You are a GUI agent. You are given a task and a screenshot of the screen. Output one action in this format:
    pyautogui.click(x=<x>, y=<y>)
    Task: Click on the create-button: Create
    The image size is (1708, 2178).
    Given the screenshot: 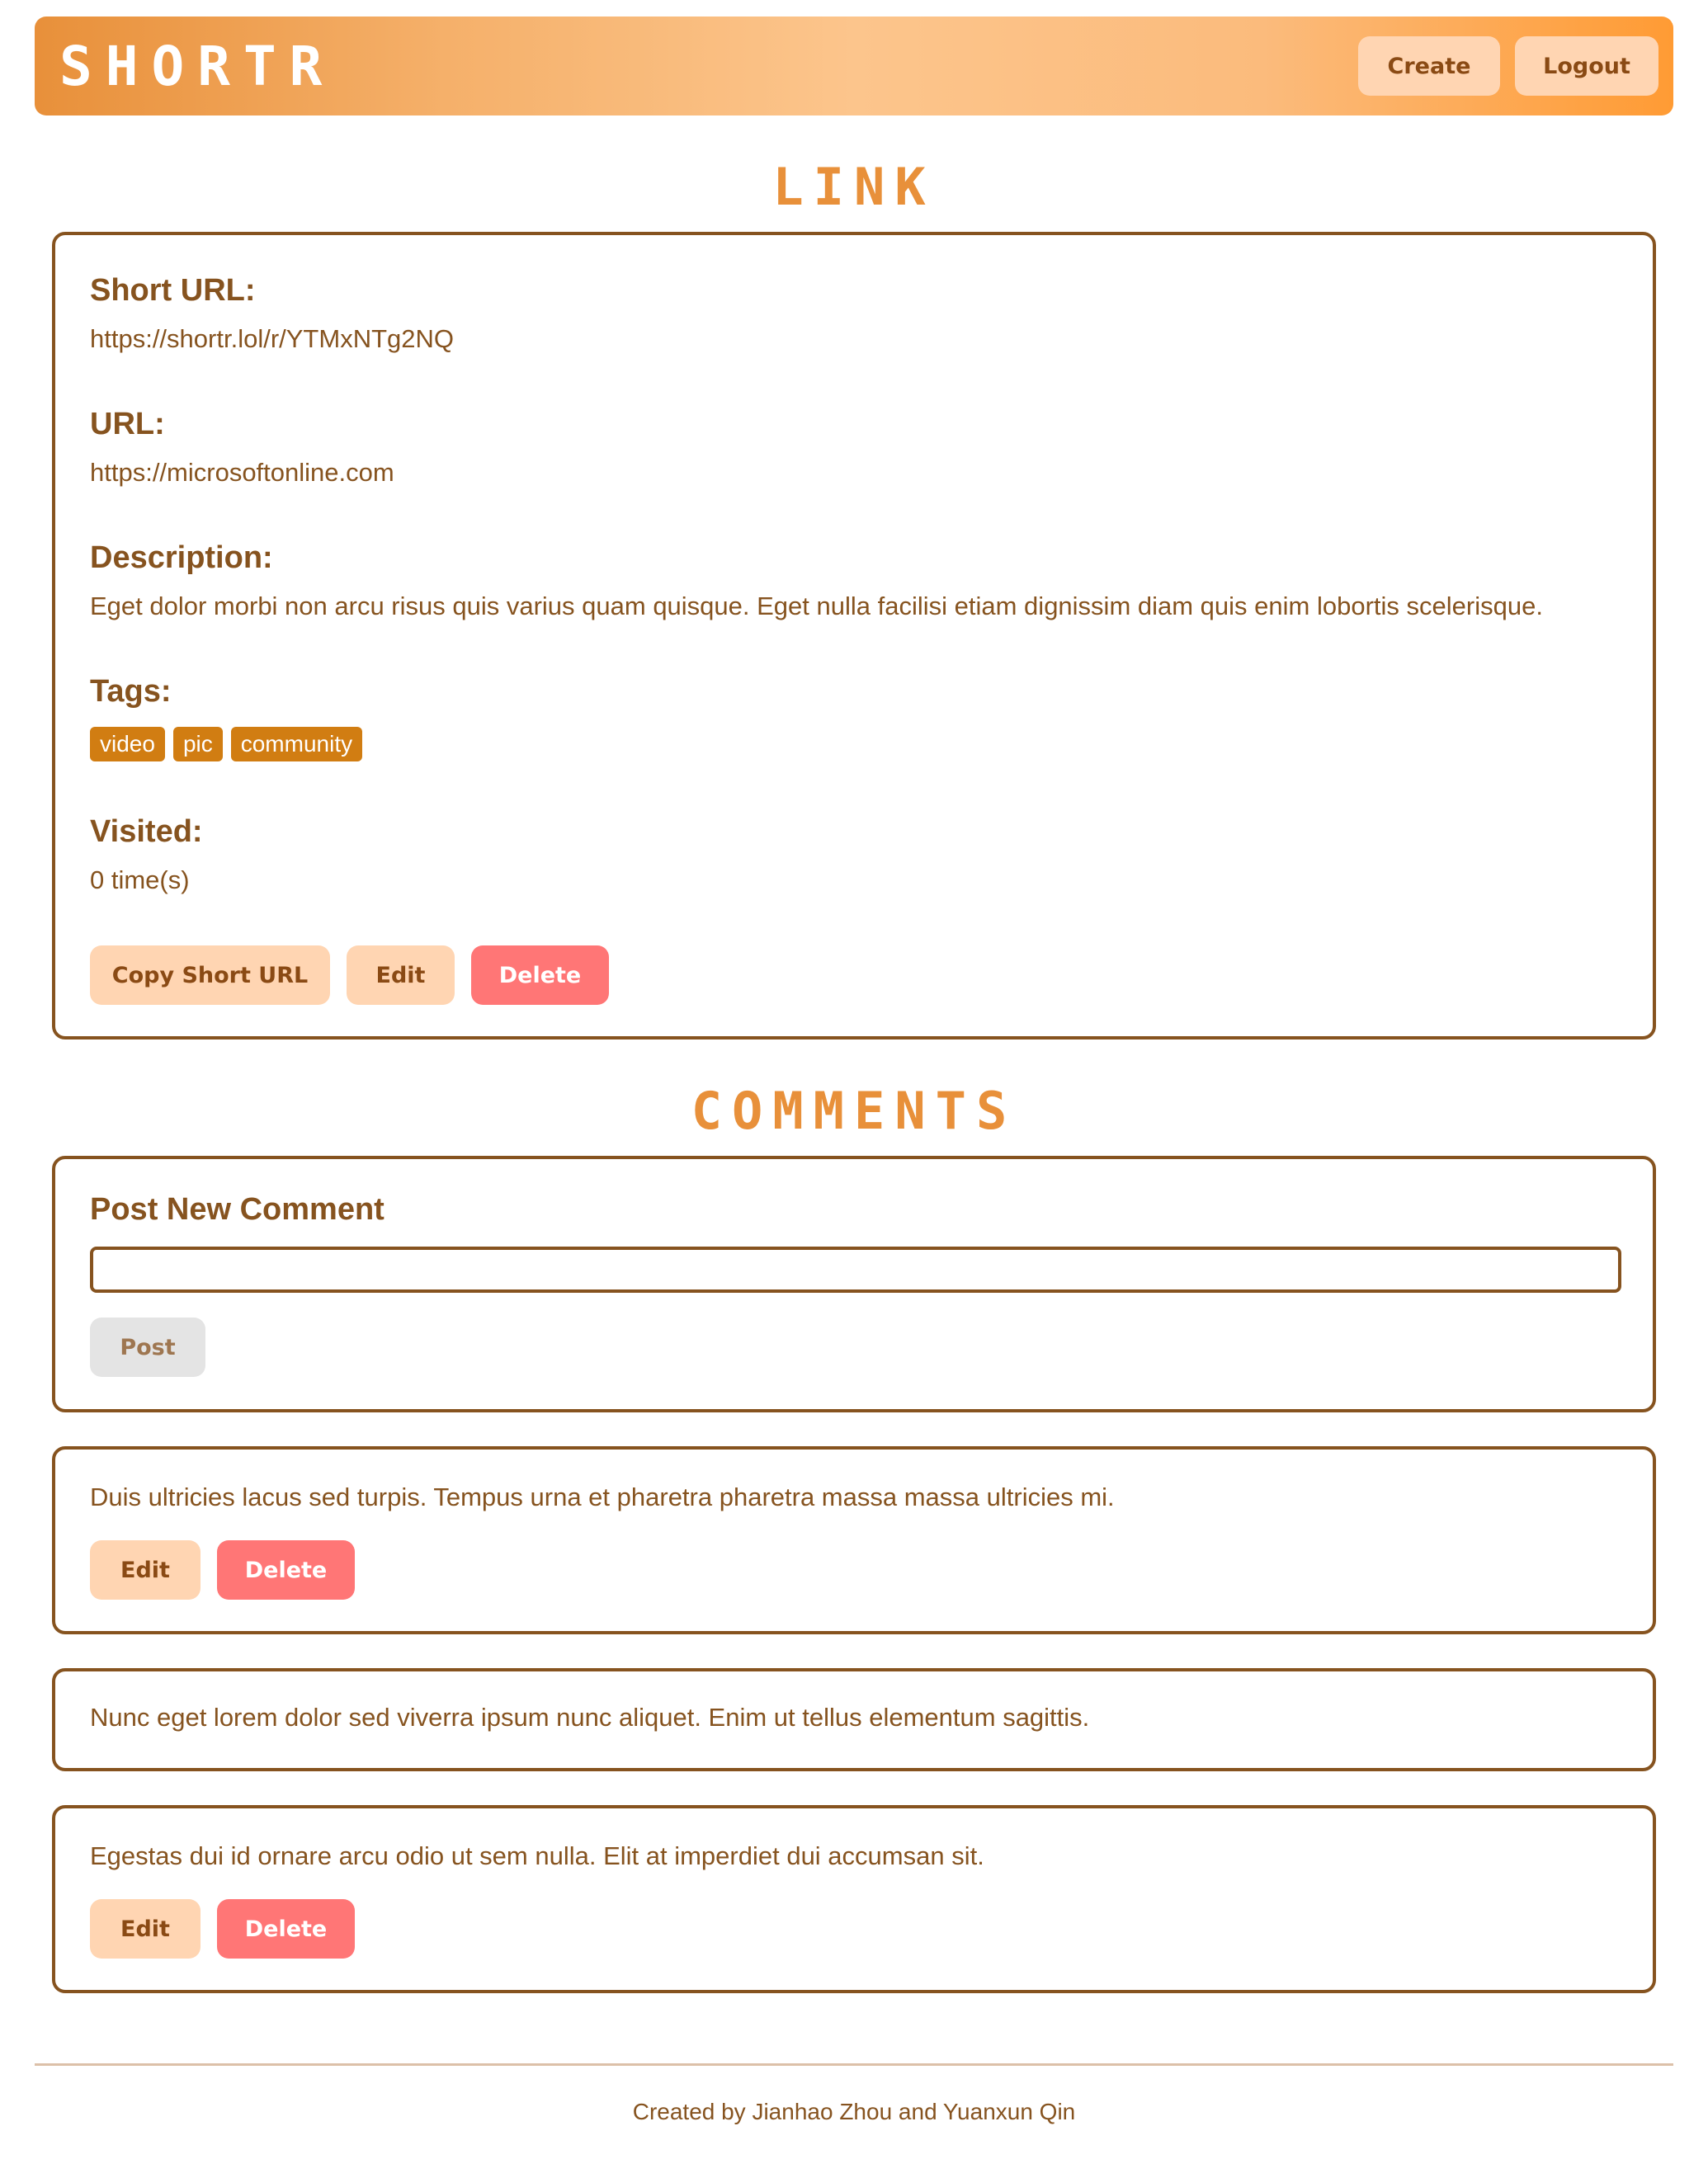 What is the action you would take?
    pyautogui.click(x=1429, y=66)
    